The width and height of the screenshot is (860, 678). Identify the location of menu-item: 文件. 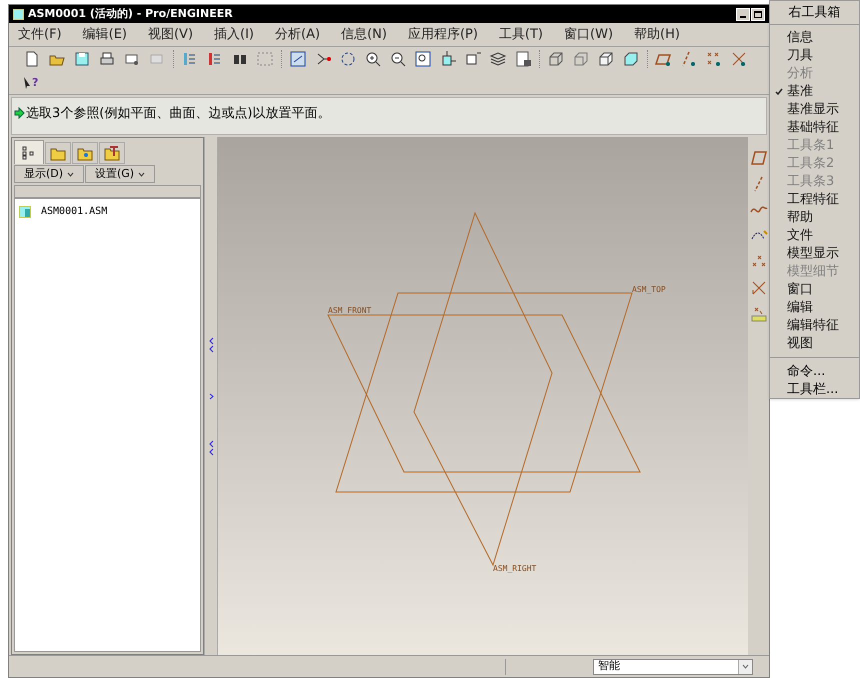
(814, 236).